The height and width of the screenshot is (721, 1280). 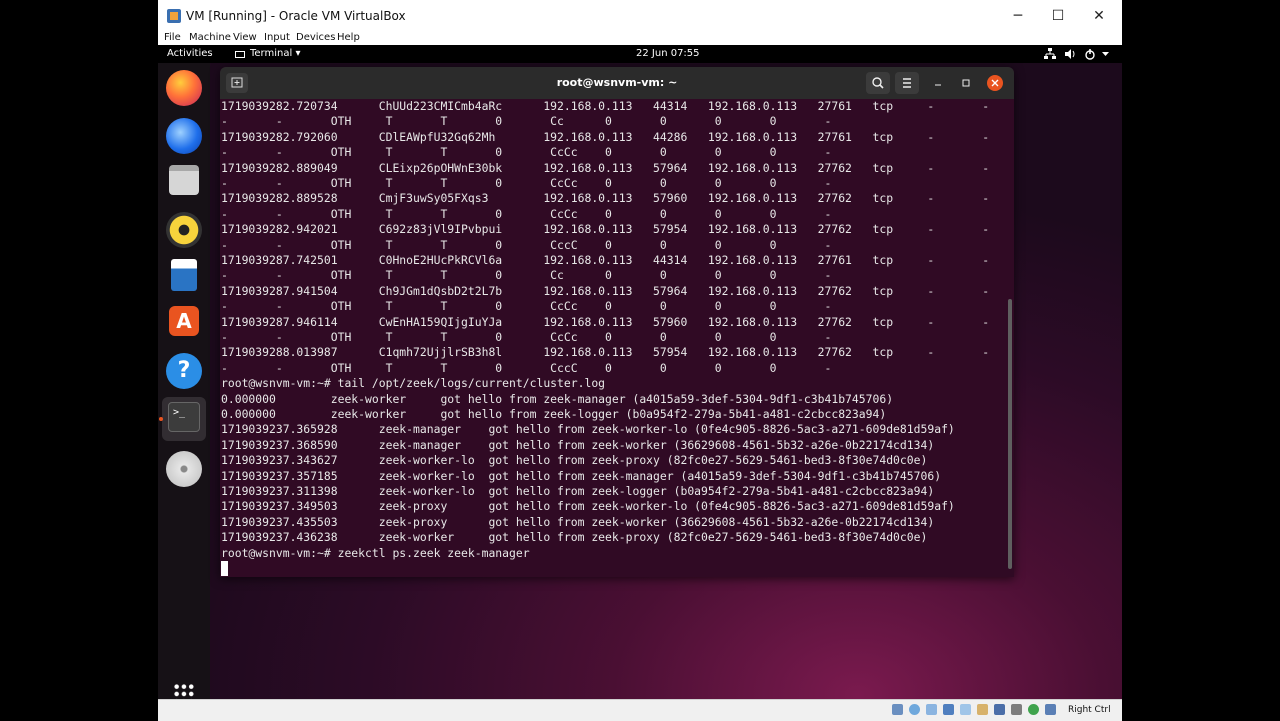 I want to click on terminal-close-button, so click(x=995, y=83).